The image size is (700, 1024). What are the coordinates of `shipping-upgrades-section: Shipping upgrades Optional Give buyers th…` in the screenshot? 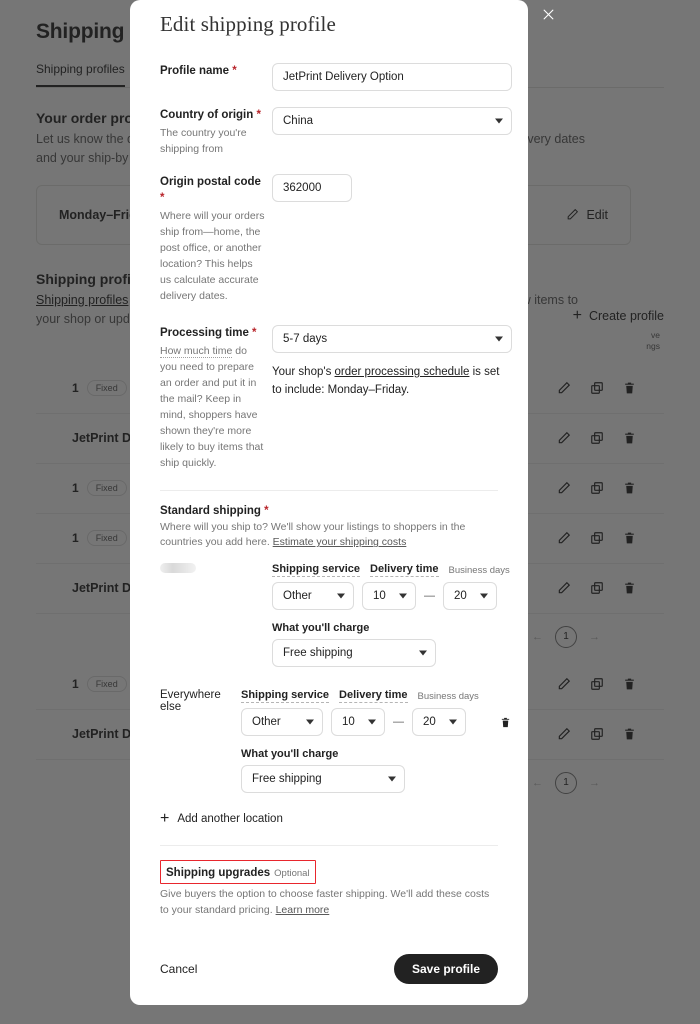 It's located at (329, 882).